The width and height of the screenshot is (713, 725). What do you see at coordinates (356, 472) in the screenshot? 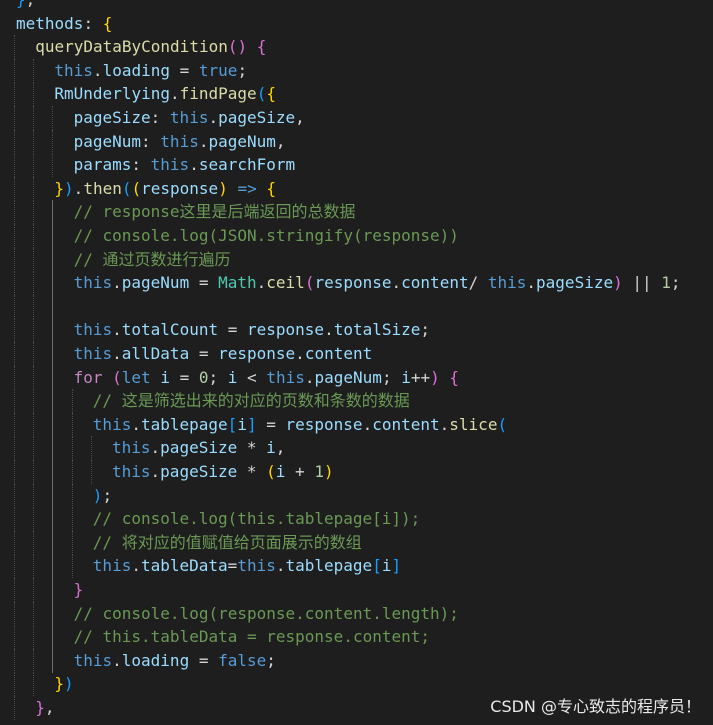
I see `code-line: this.pageSize * (i + 1)` at bounding box center [356, 472].